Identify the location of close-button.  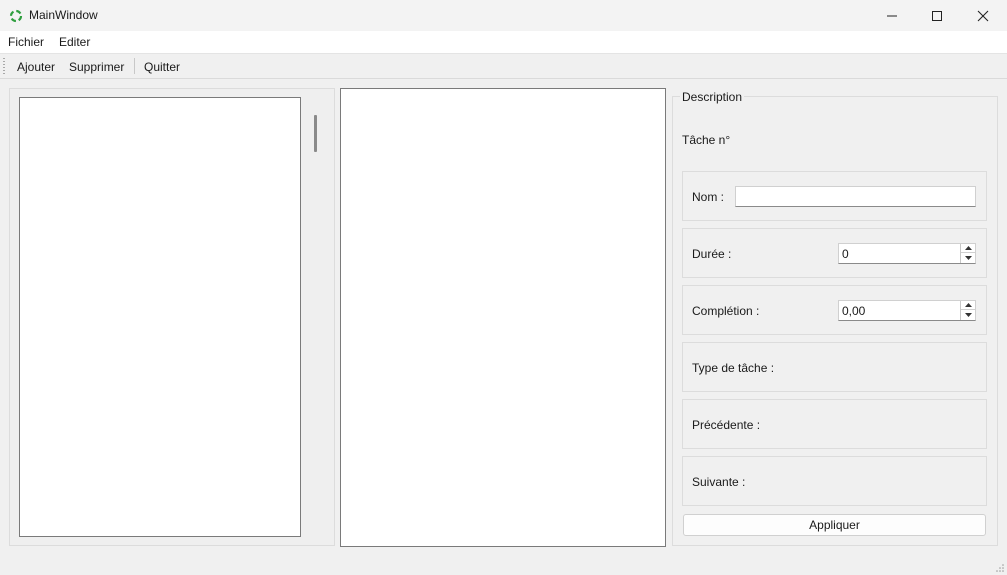
(983, 15).